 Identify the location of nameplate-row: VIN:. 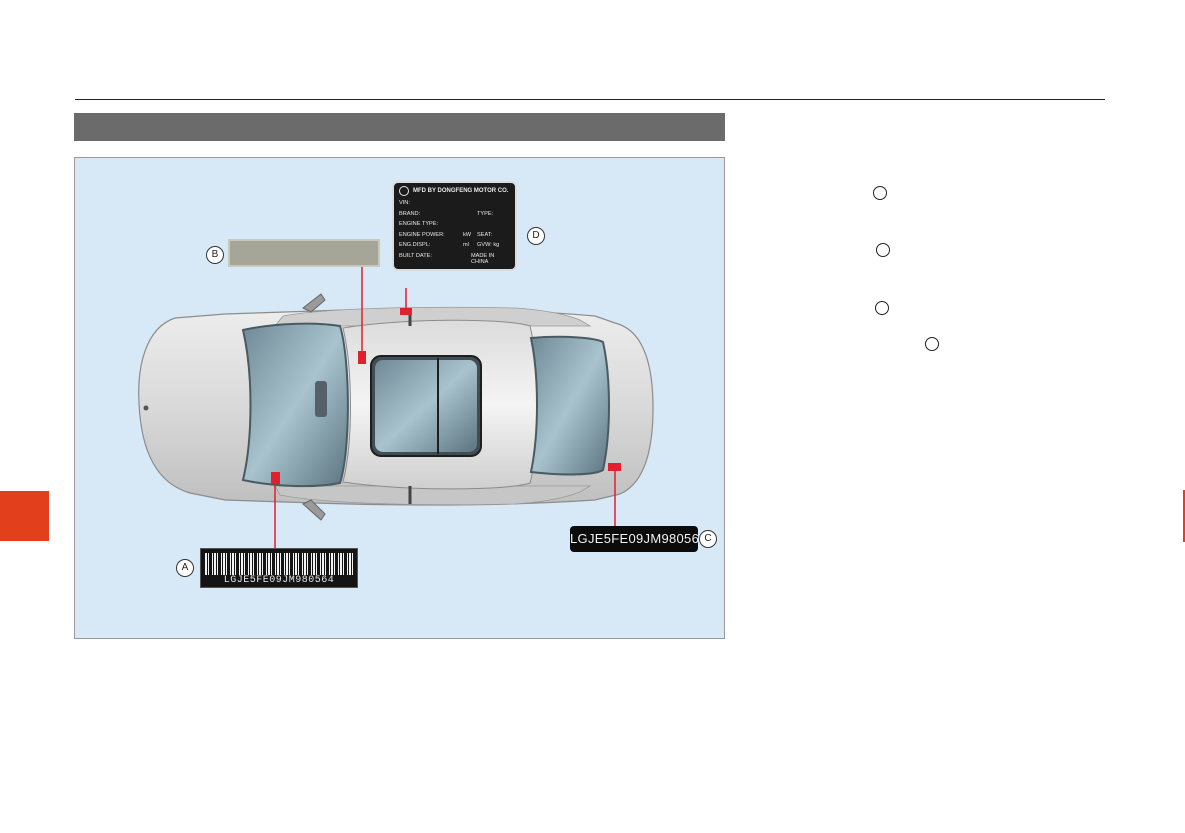
(404, 203).